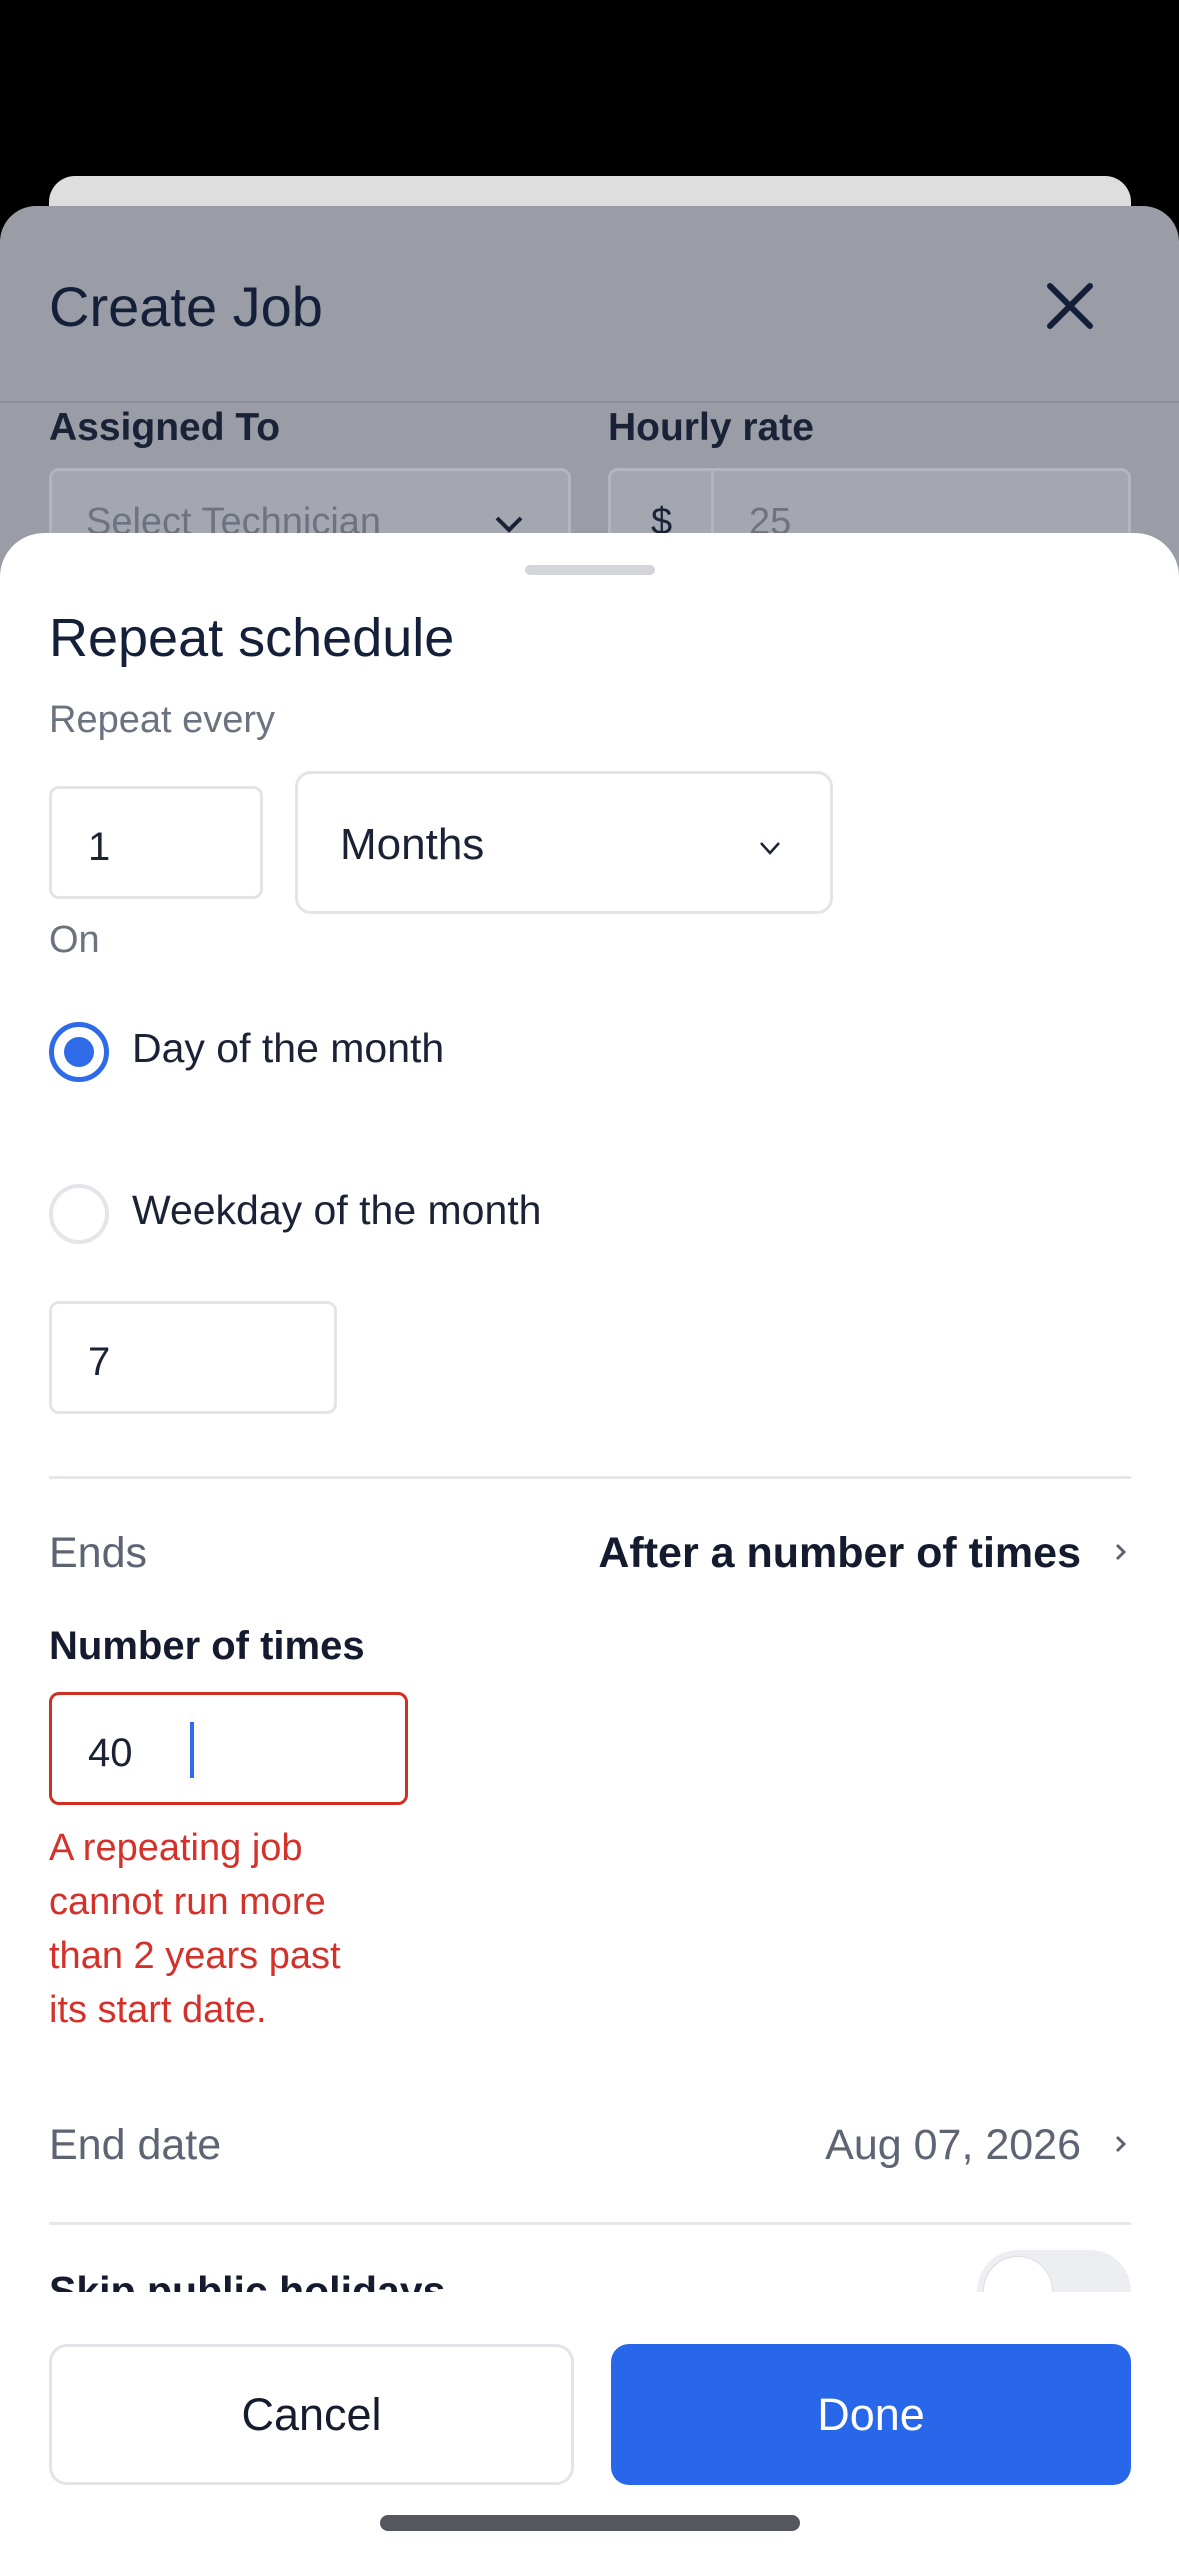 This screenshot has width=1179, height=2556. What do you see at coordinates (564, 842) in the screenshot?
I see `repeat-unit-select: Months` at bounding box center [564, 842].